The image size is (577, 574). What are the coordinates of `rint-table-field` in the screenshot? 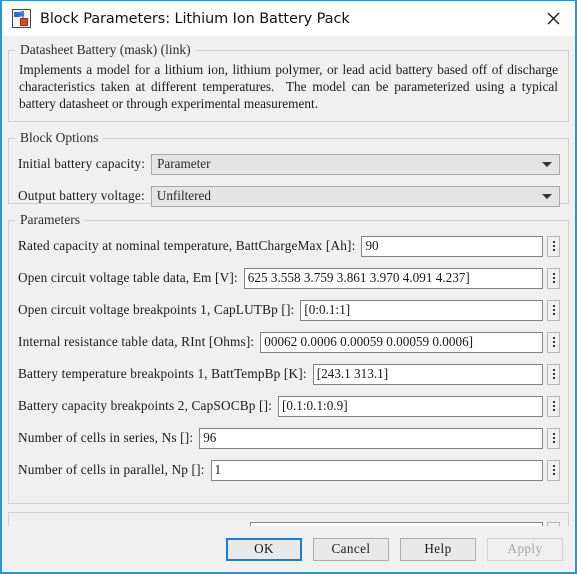 It's located at (401, 342).